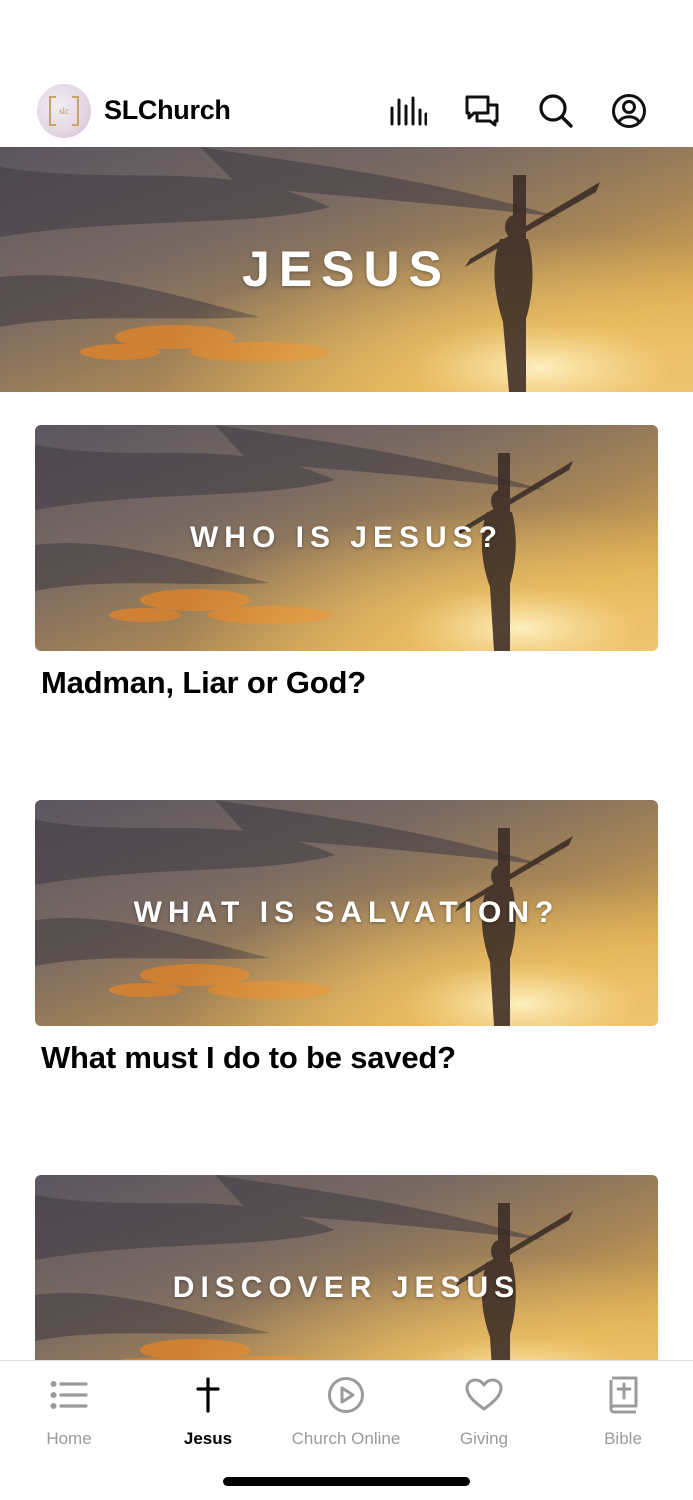  Describe the element at coordinates (349, 1058) in the screenshot. I see `card-title: What must I do to be saved?` at that location.